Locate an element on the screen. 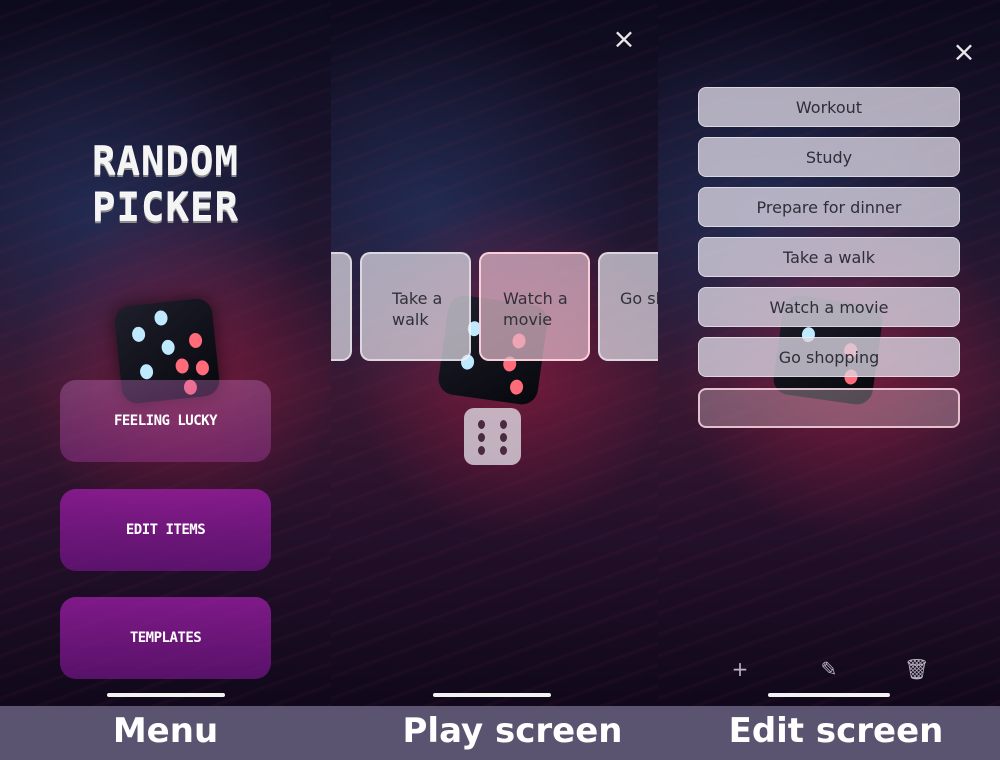 This screenshot has height=760, width=1000. list-item: Prepare for dinner is located at coordinates (829, 207).